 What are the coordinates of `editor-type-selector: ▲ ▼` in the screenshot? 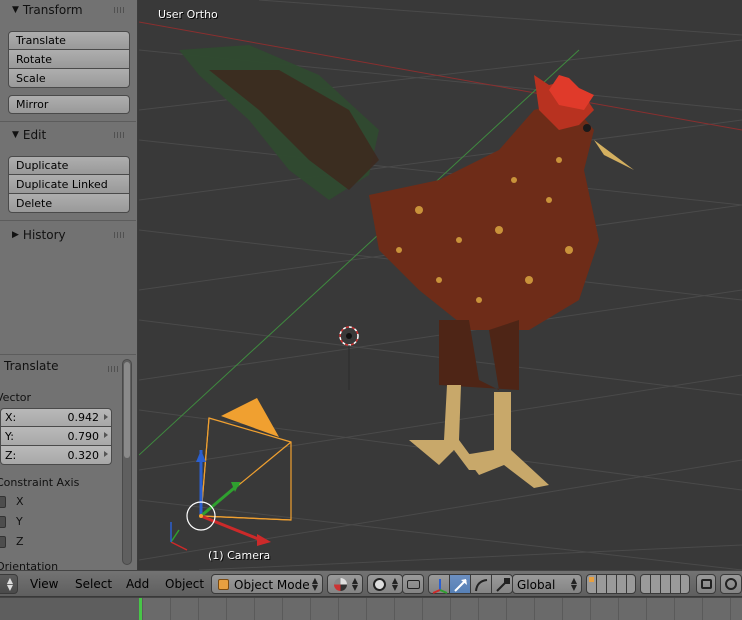 It's located at (9, 584).